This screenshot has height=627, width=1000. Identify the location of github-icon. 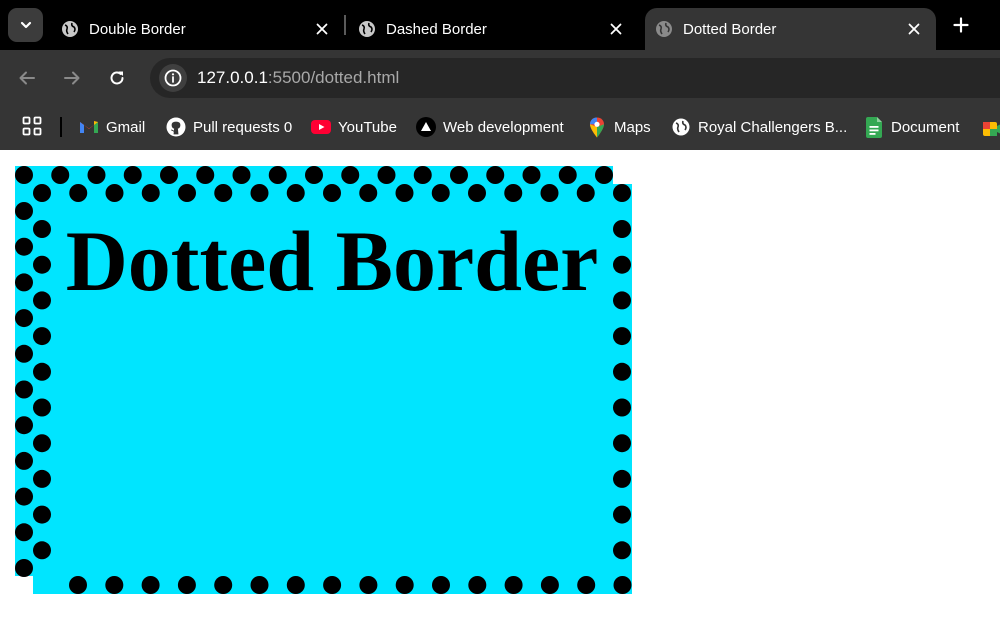
(176, 127).